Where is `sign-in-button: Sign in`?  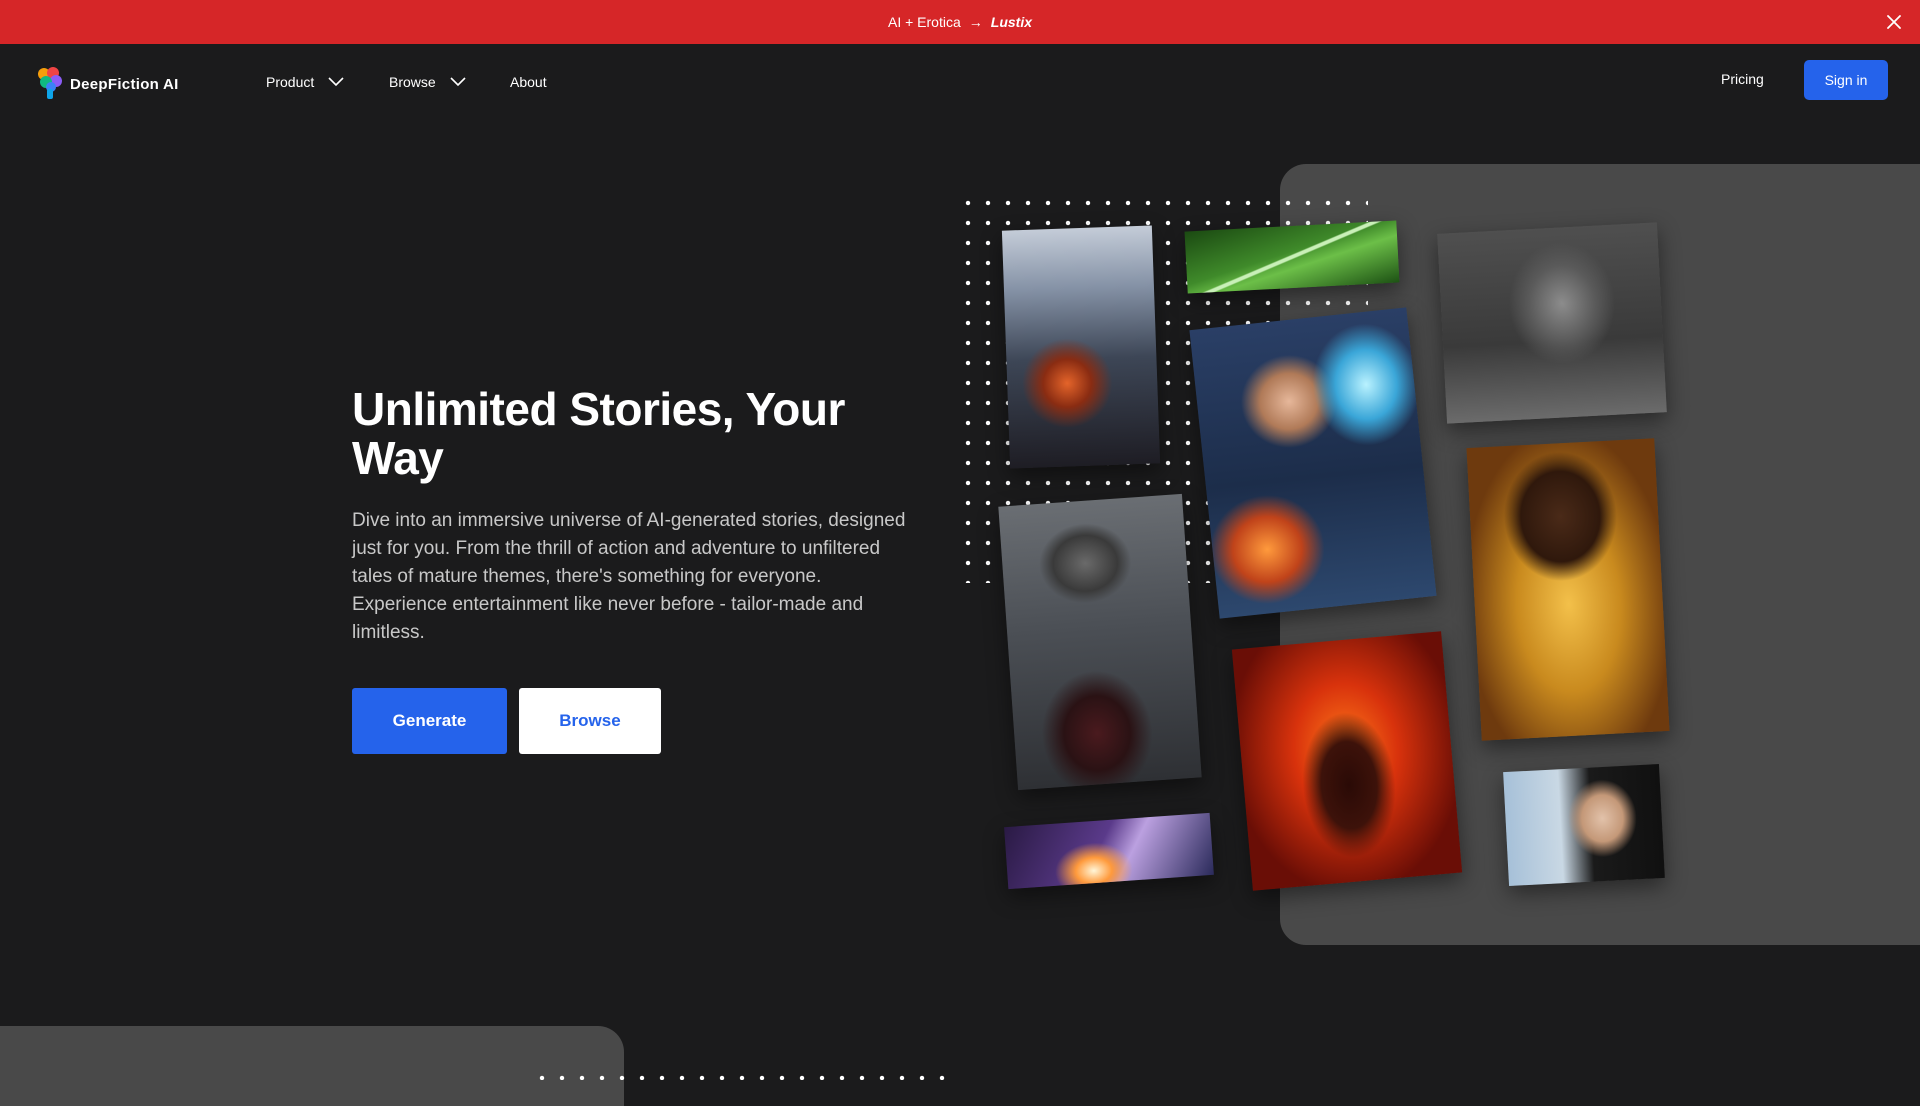
sign-in-button: Sign in is located at coordinates (1846, 80).